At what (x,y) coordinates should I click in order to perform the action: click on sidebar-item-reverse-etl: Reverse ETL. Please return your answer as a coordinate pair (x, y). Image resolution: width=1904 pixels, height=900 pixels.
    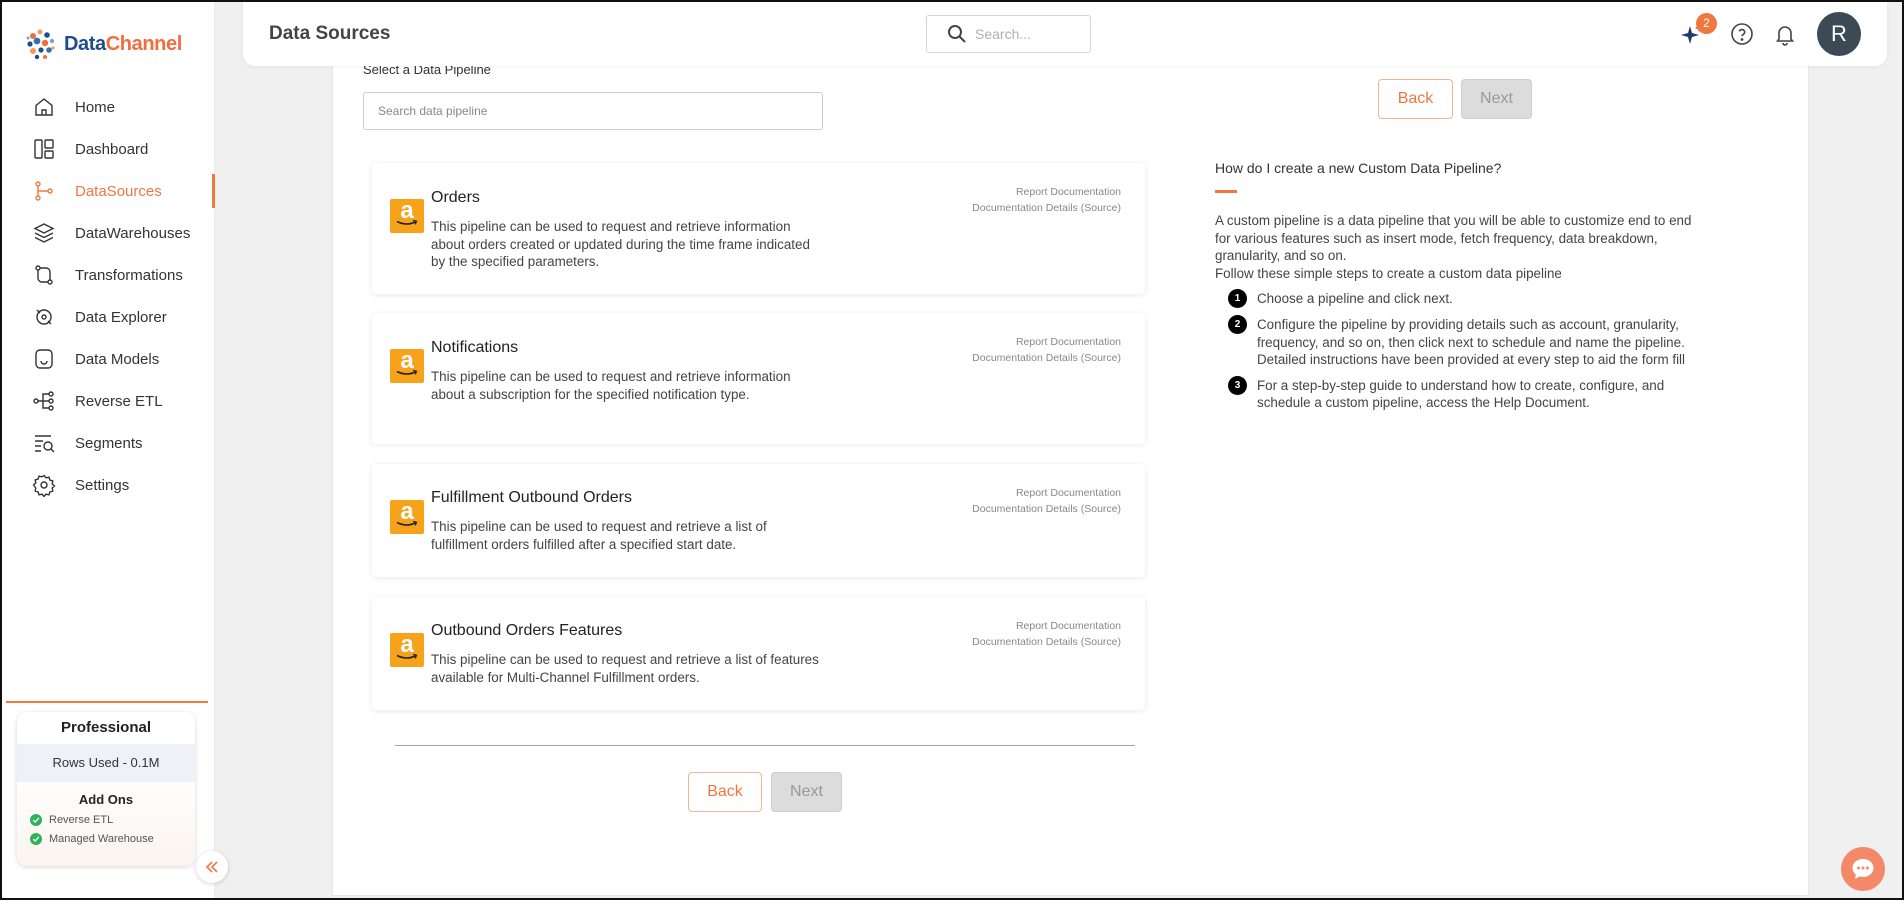
    Looking at the image, I should click on (108, 401).